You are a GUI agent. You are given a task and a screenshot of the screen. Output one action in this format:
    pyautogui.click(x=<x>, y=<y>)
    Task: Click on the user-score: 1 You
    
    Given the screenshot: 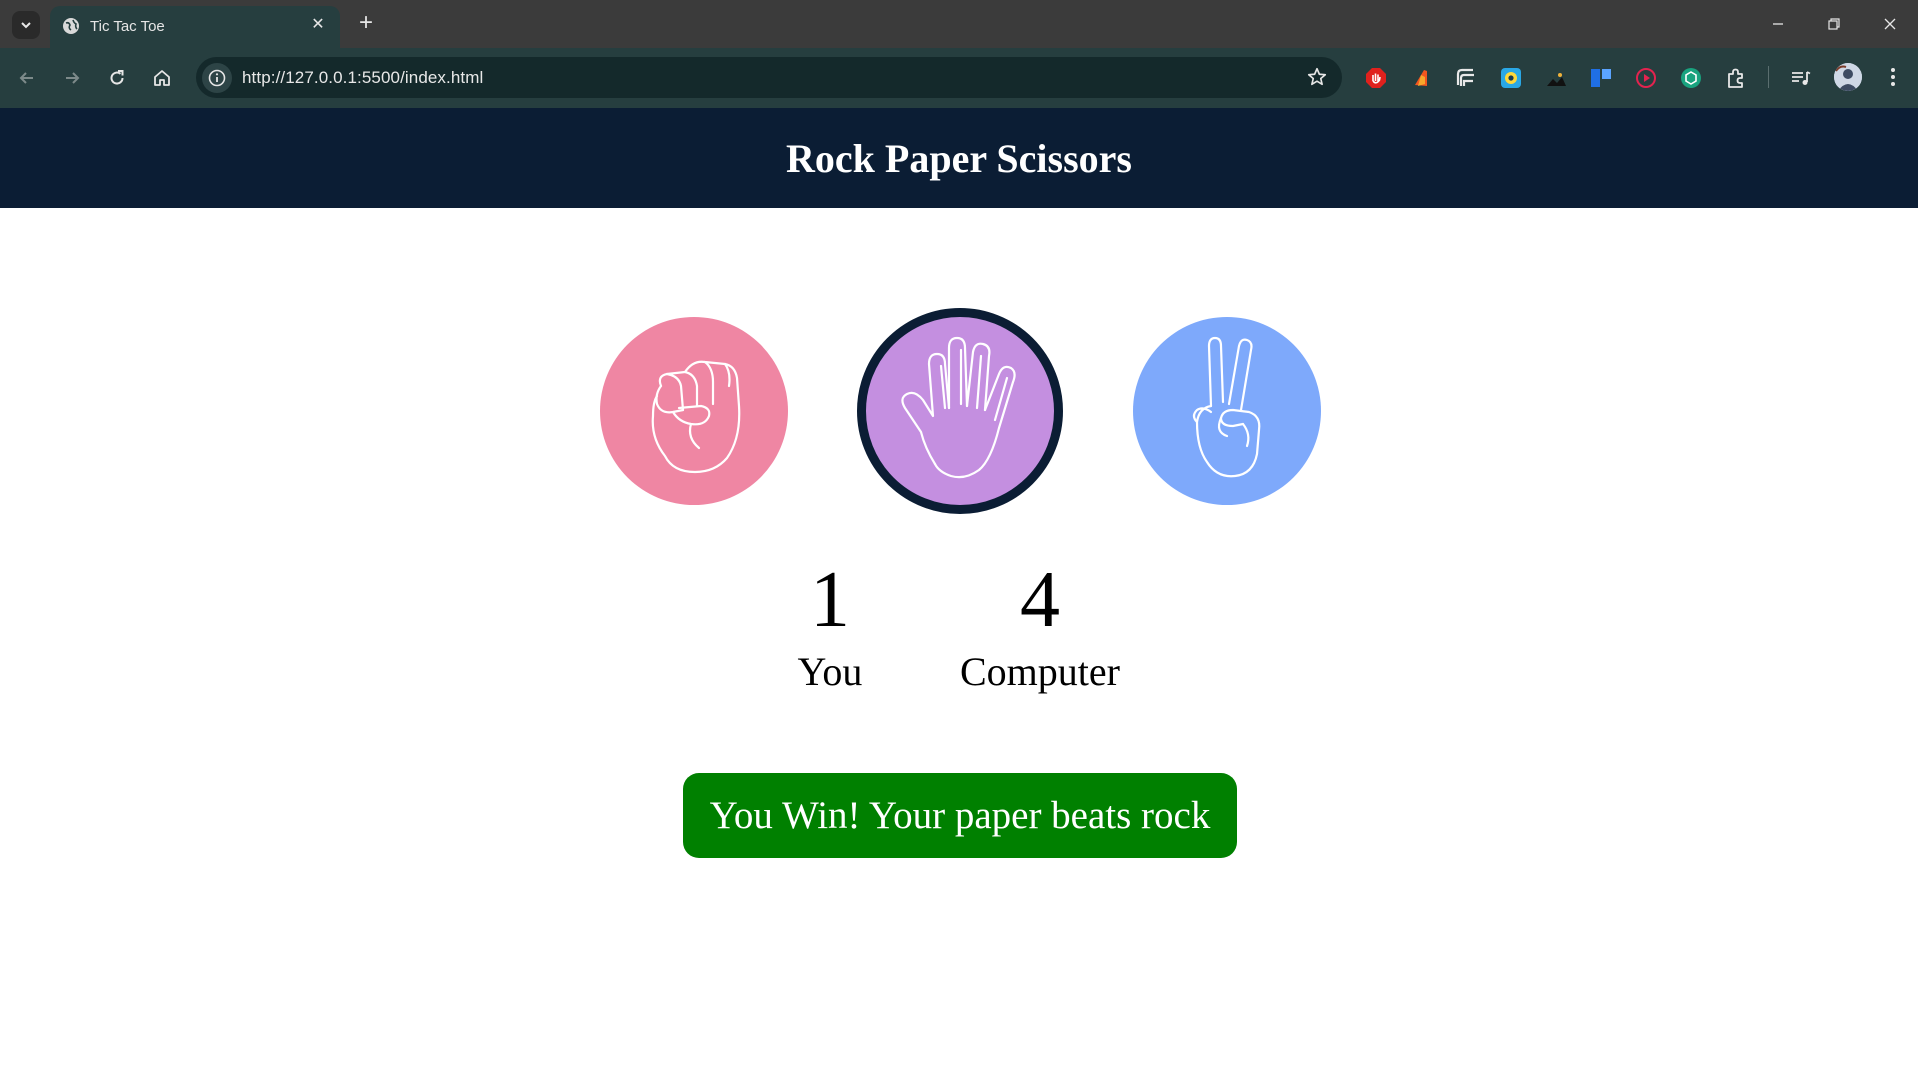 What is the action you would take?
    pyautogui.click(x=830, y=627)
    